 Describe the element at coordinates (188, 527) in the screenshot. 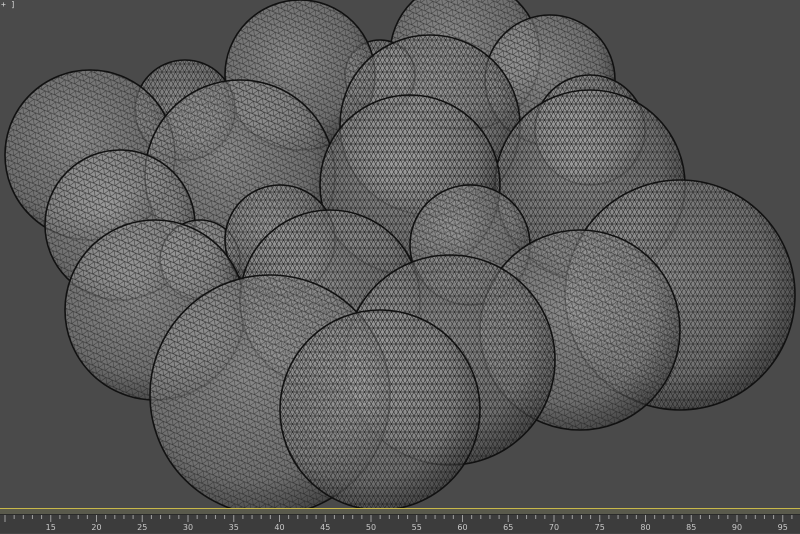

I see `ruler-tick-label: 30` at that location.